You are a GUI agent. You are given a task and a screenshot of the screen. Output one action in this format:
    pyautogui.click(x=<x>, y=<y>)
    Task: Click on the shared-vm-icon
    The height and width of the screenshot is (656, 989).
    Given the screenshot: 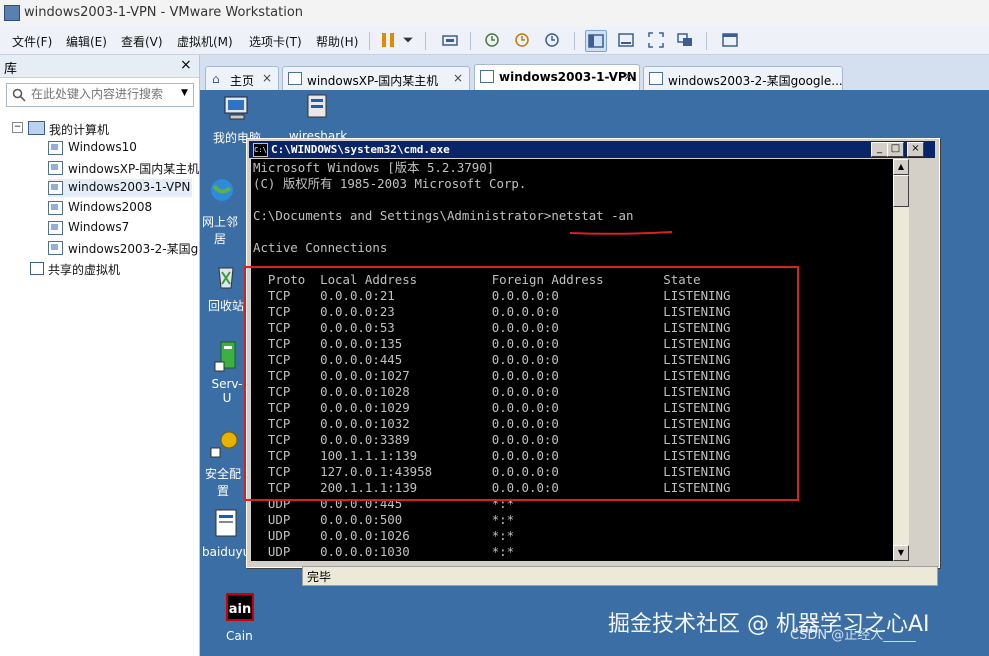 What is the action you would take?
    pyautogui.click(x=37, y=268)
    